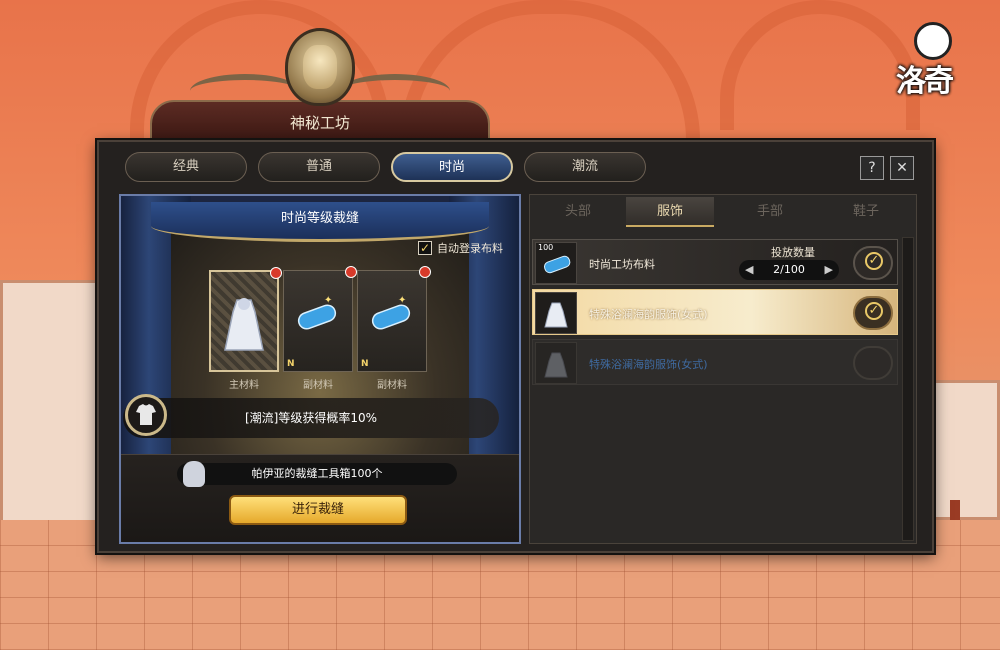  I want to click on start-tailoring-button: 进行裁缝, so click(318, 510).